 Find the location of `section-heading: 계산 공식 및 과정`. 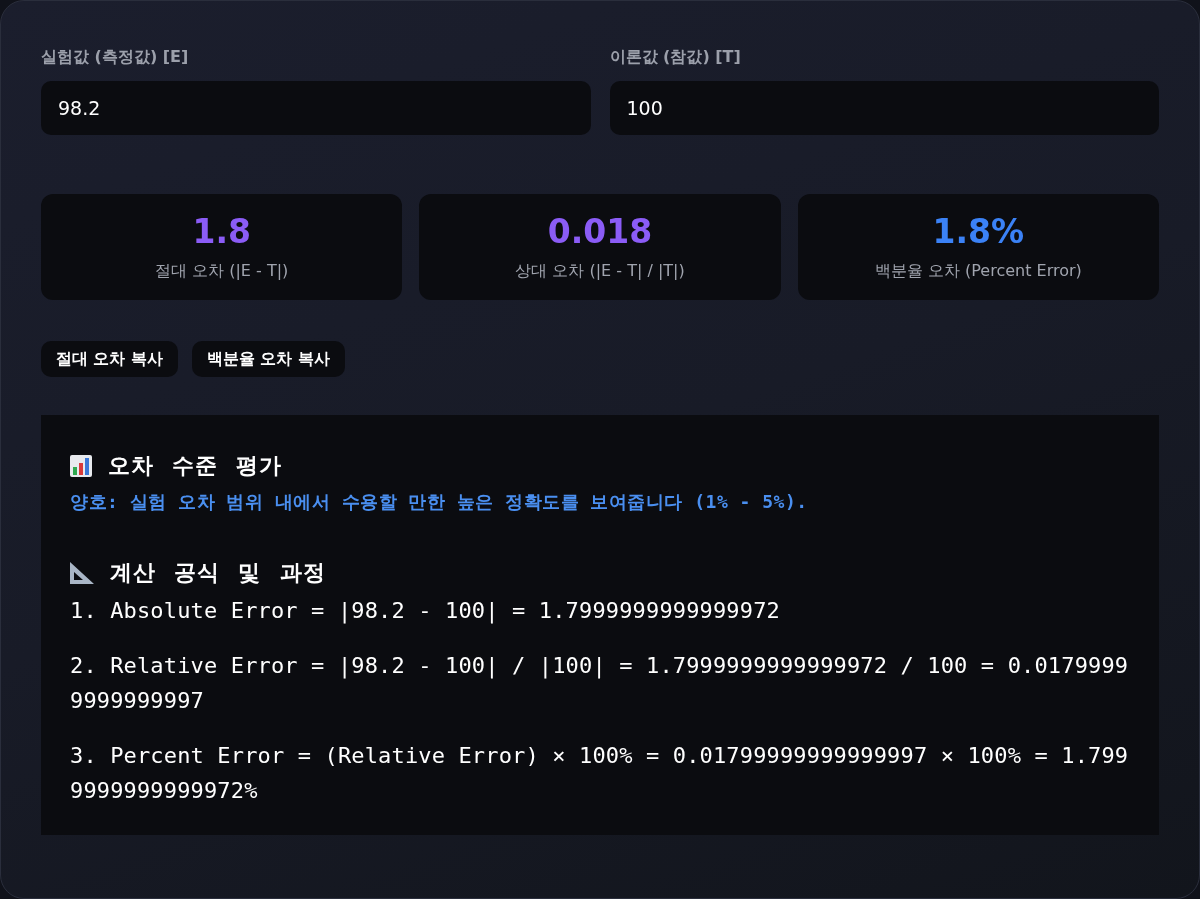

section-heading: 계산 공식 및 과정 is located at coordinates (218, 573).